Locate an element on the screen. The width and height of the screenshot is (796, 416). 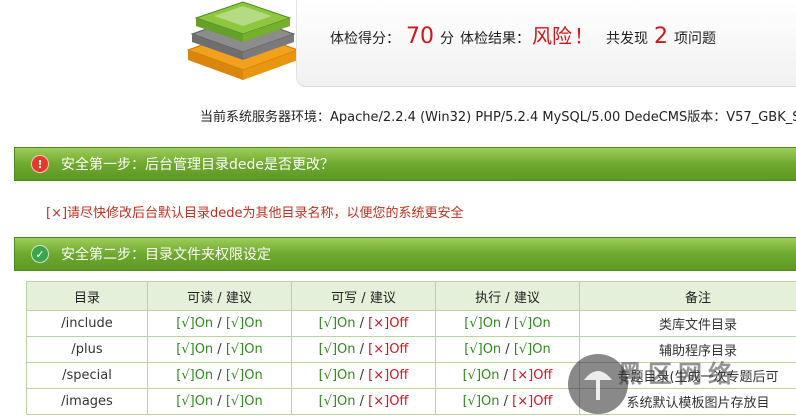
step2-title: 安全第二步：目录文件夹权限设定 is located at coordinates (166, 255).